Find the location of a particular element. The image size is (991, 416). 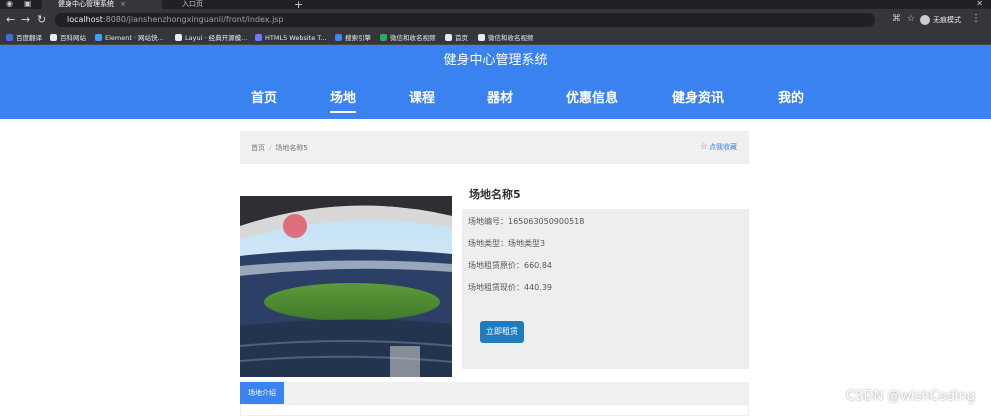

detail-tabs: 场地介绍 is located at coordinates (494, 393).